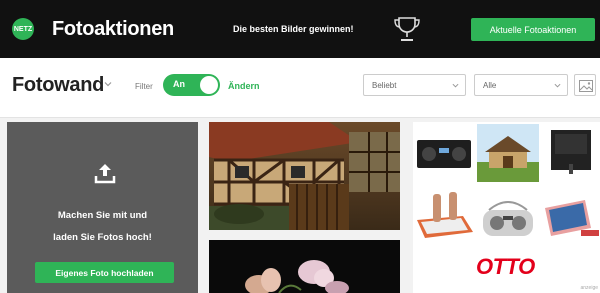  I want to click on photo-half-timbered-house, so click(304, 176).